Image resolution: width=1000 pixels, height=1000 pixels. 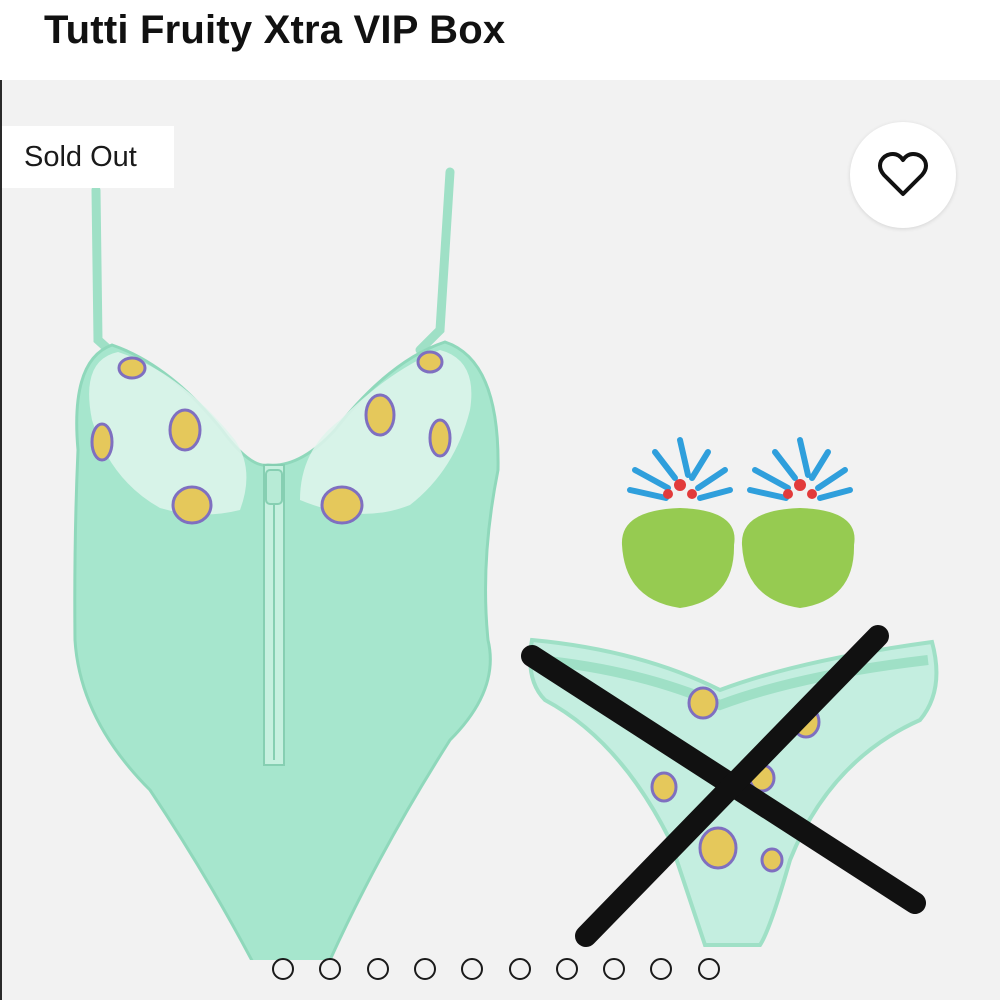 I want to click on product-header: Tutti Fruity Xtra VIP Box, so click(x=500, y=40).